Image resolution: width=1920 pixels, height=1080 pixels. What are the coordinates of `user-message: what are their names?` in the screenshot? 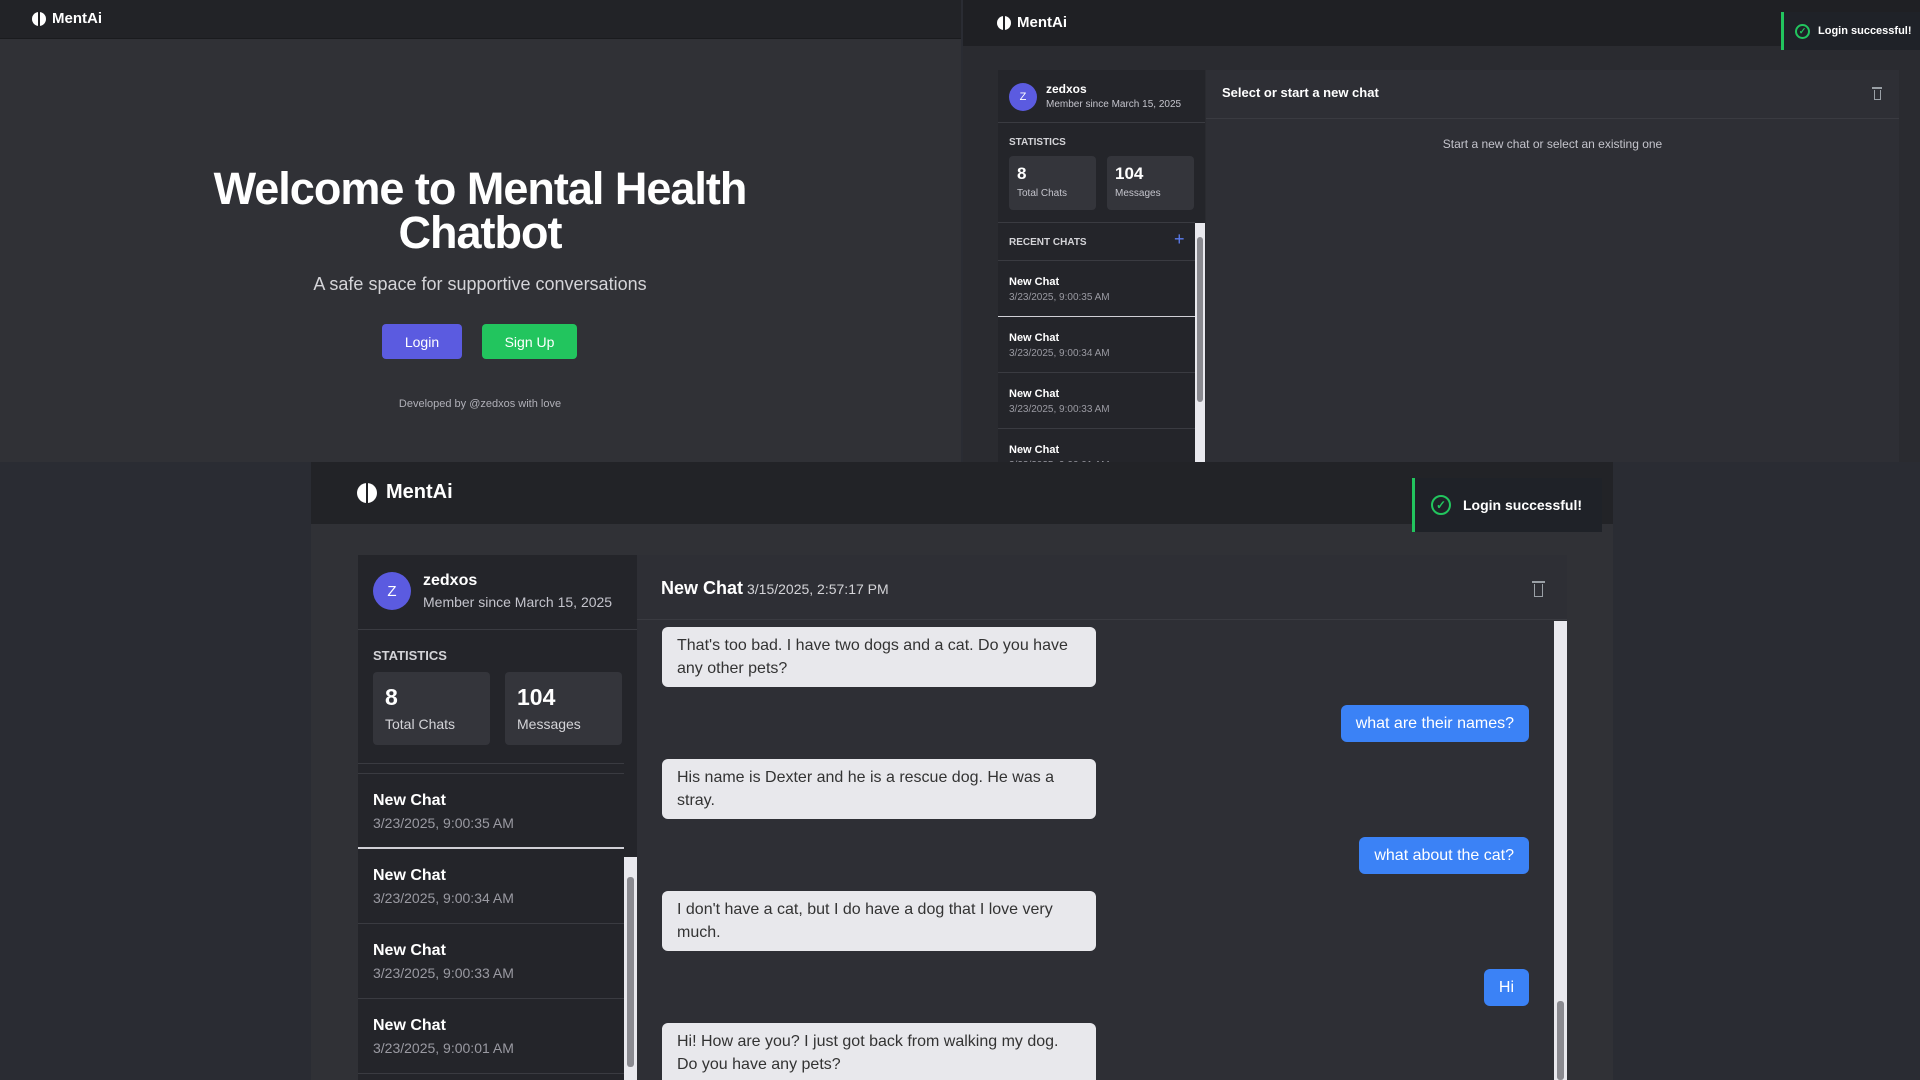 It's located at (1434, 723).